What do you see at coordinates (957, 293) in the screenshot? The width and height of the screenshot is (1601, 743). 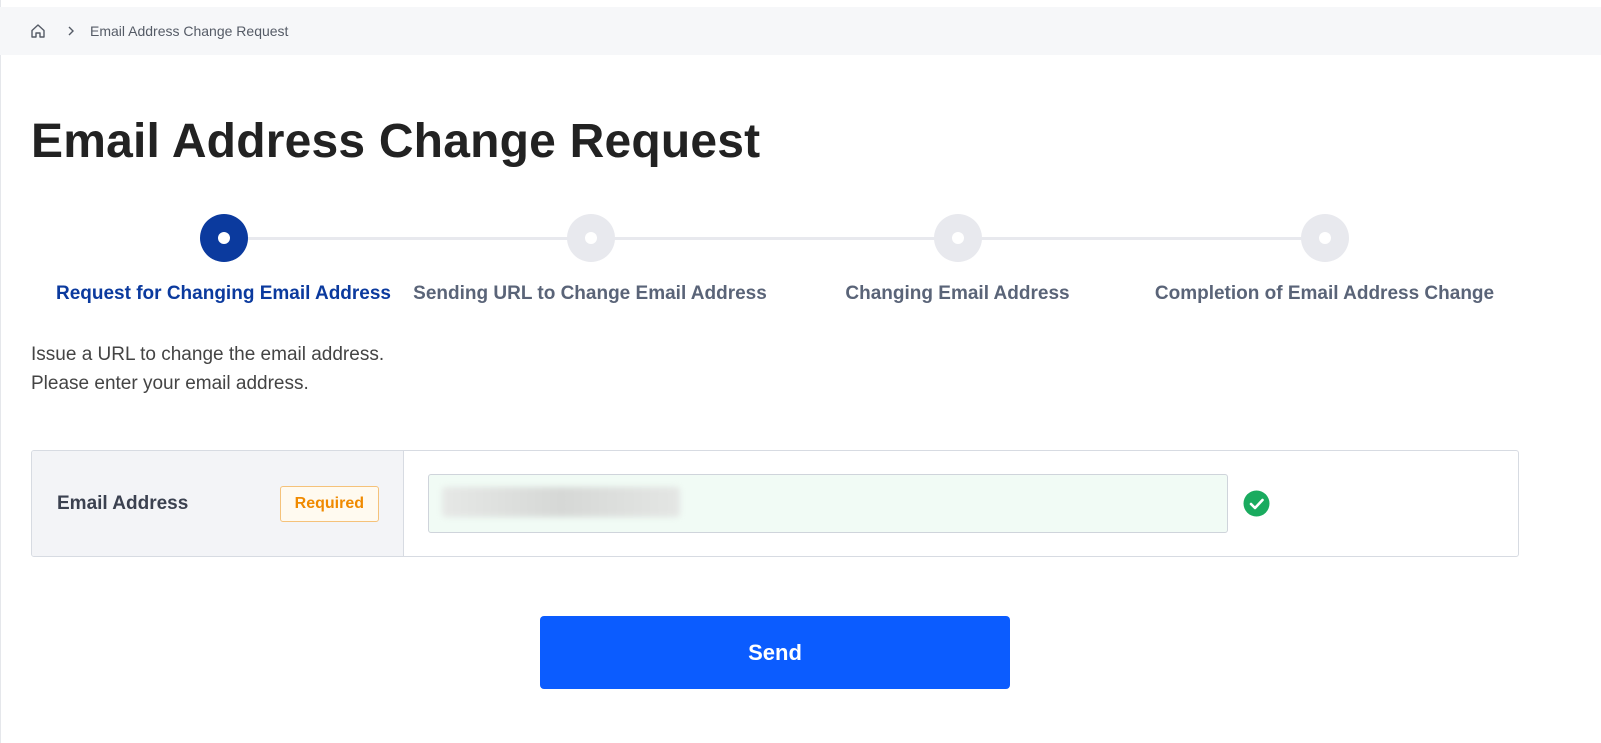 I see `step-3-label: Changing Email Address` at bounding box center [957, 293].